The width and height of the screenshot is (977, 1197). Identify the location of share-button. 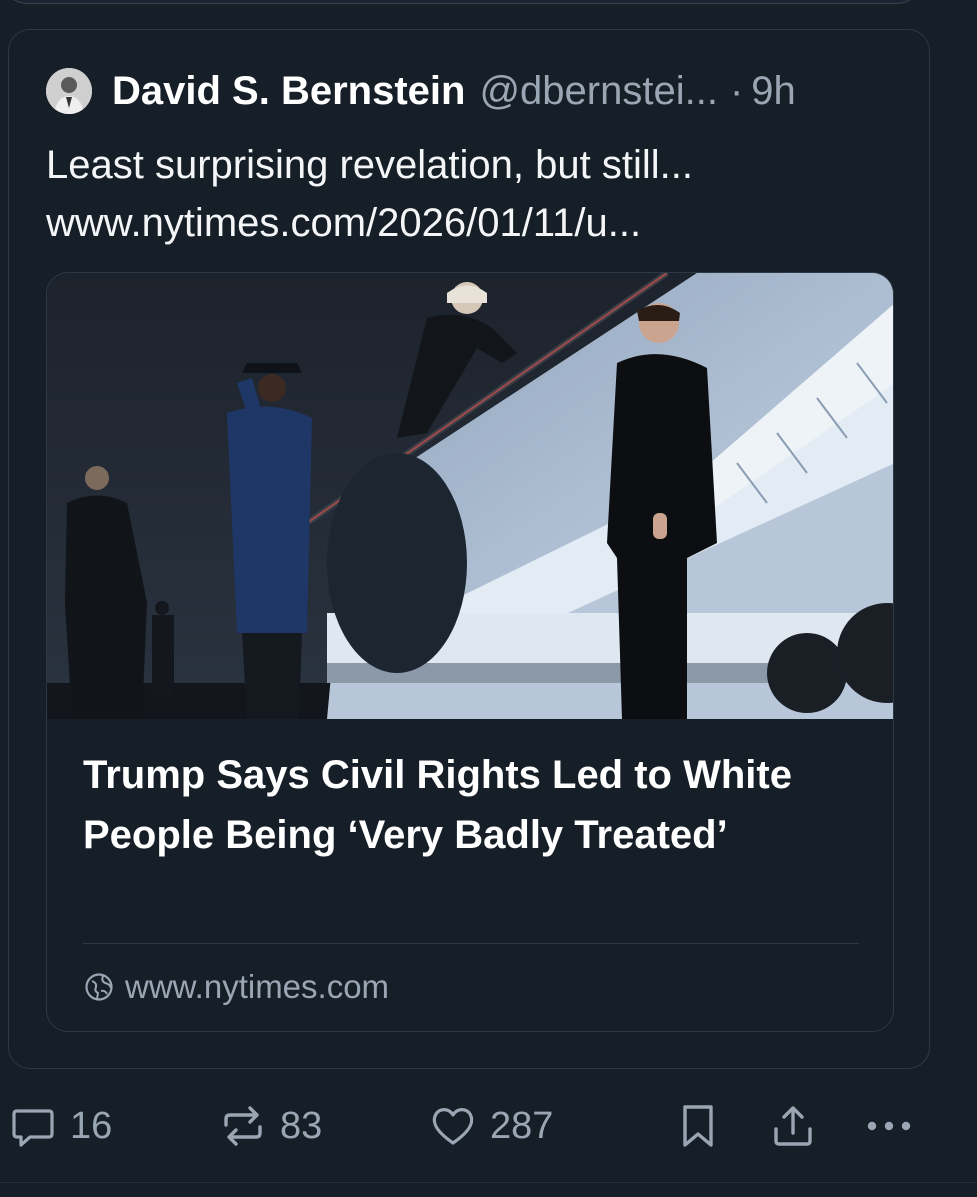
(793, 1126).